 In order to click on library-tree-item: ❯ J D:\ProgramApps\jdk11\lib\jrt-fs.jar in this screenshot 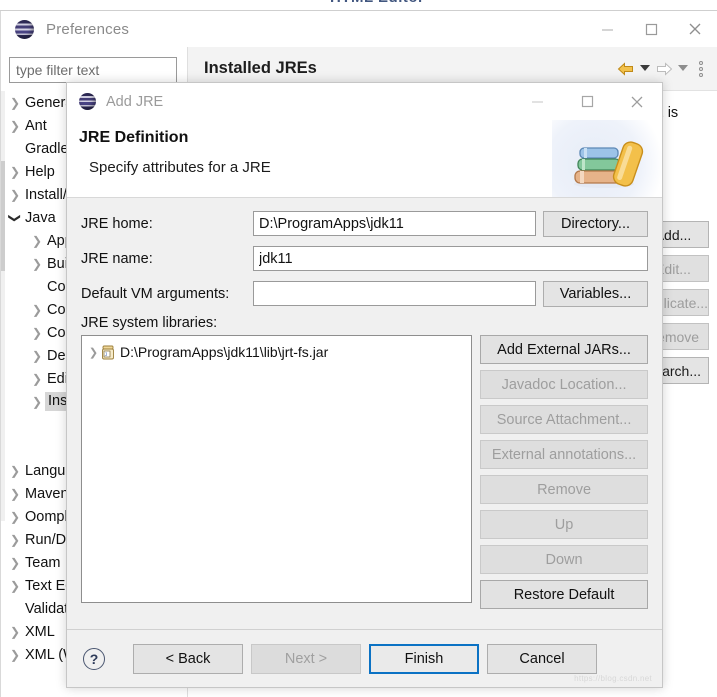, I will do `click(278, 352)`.